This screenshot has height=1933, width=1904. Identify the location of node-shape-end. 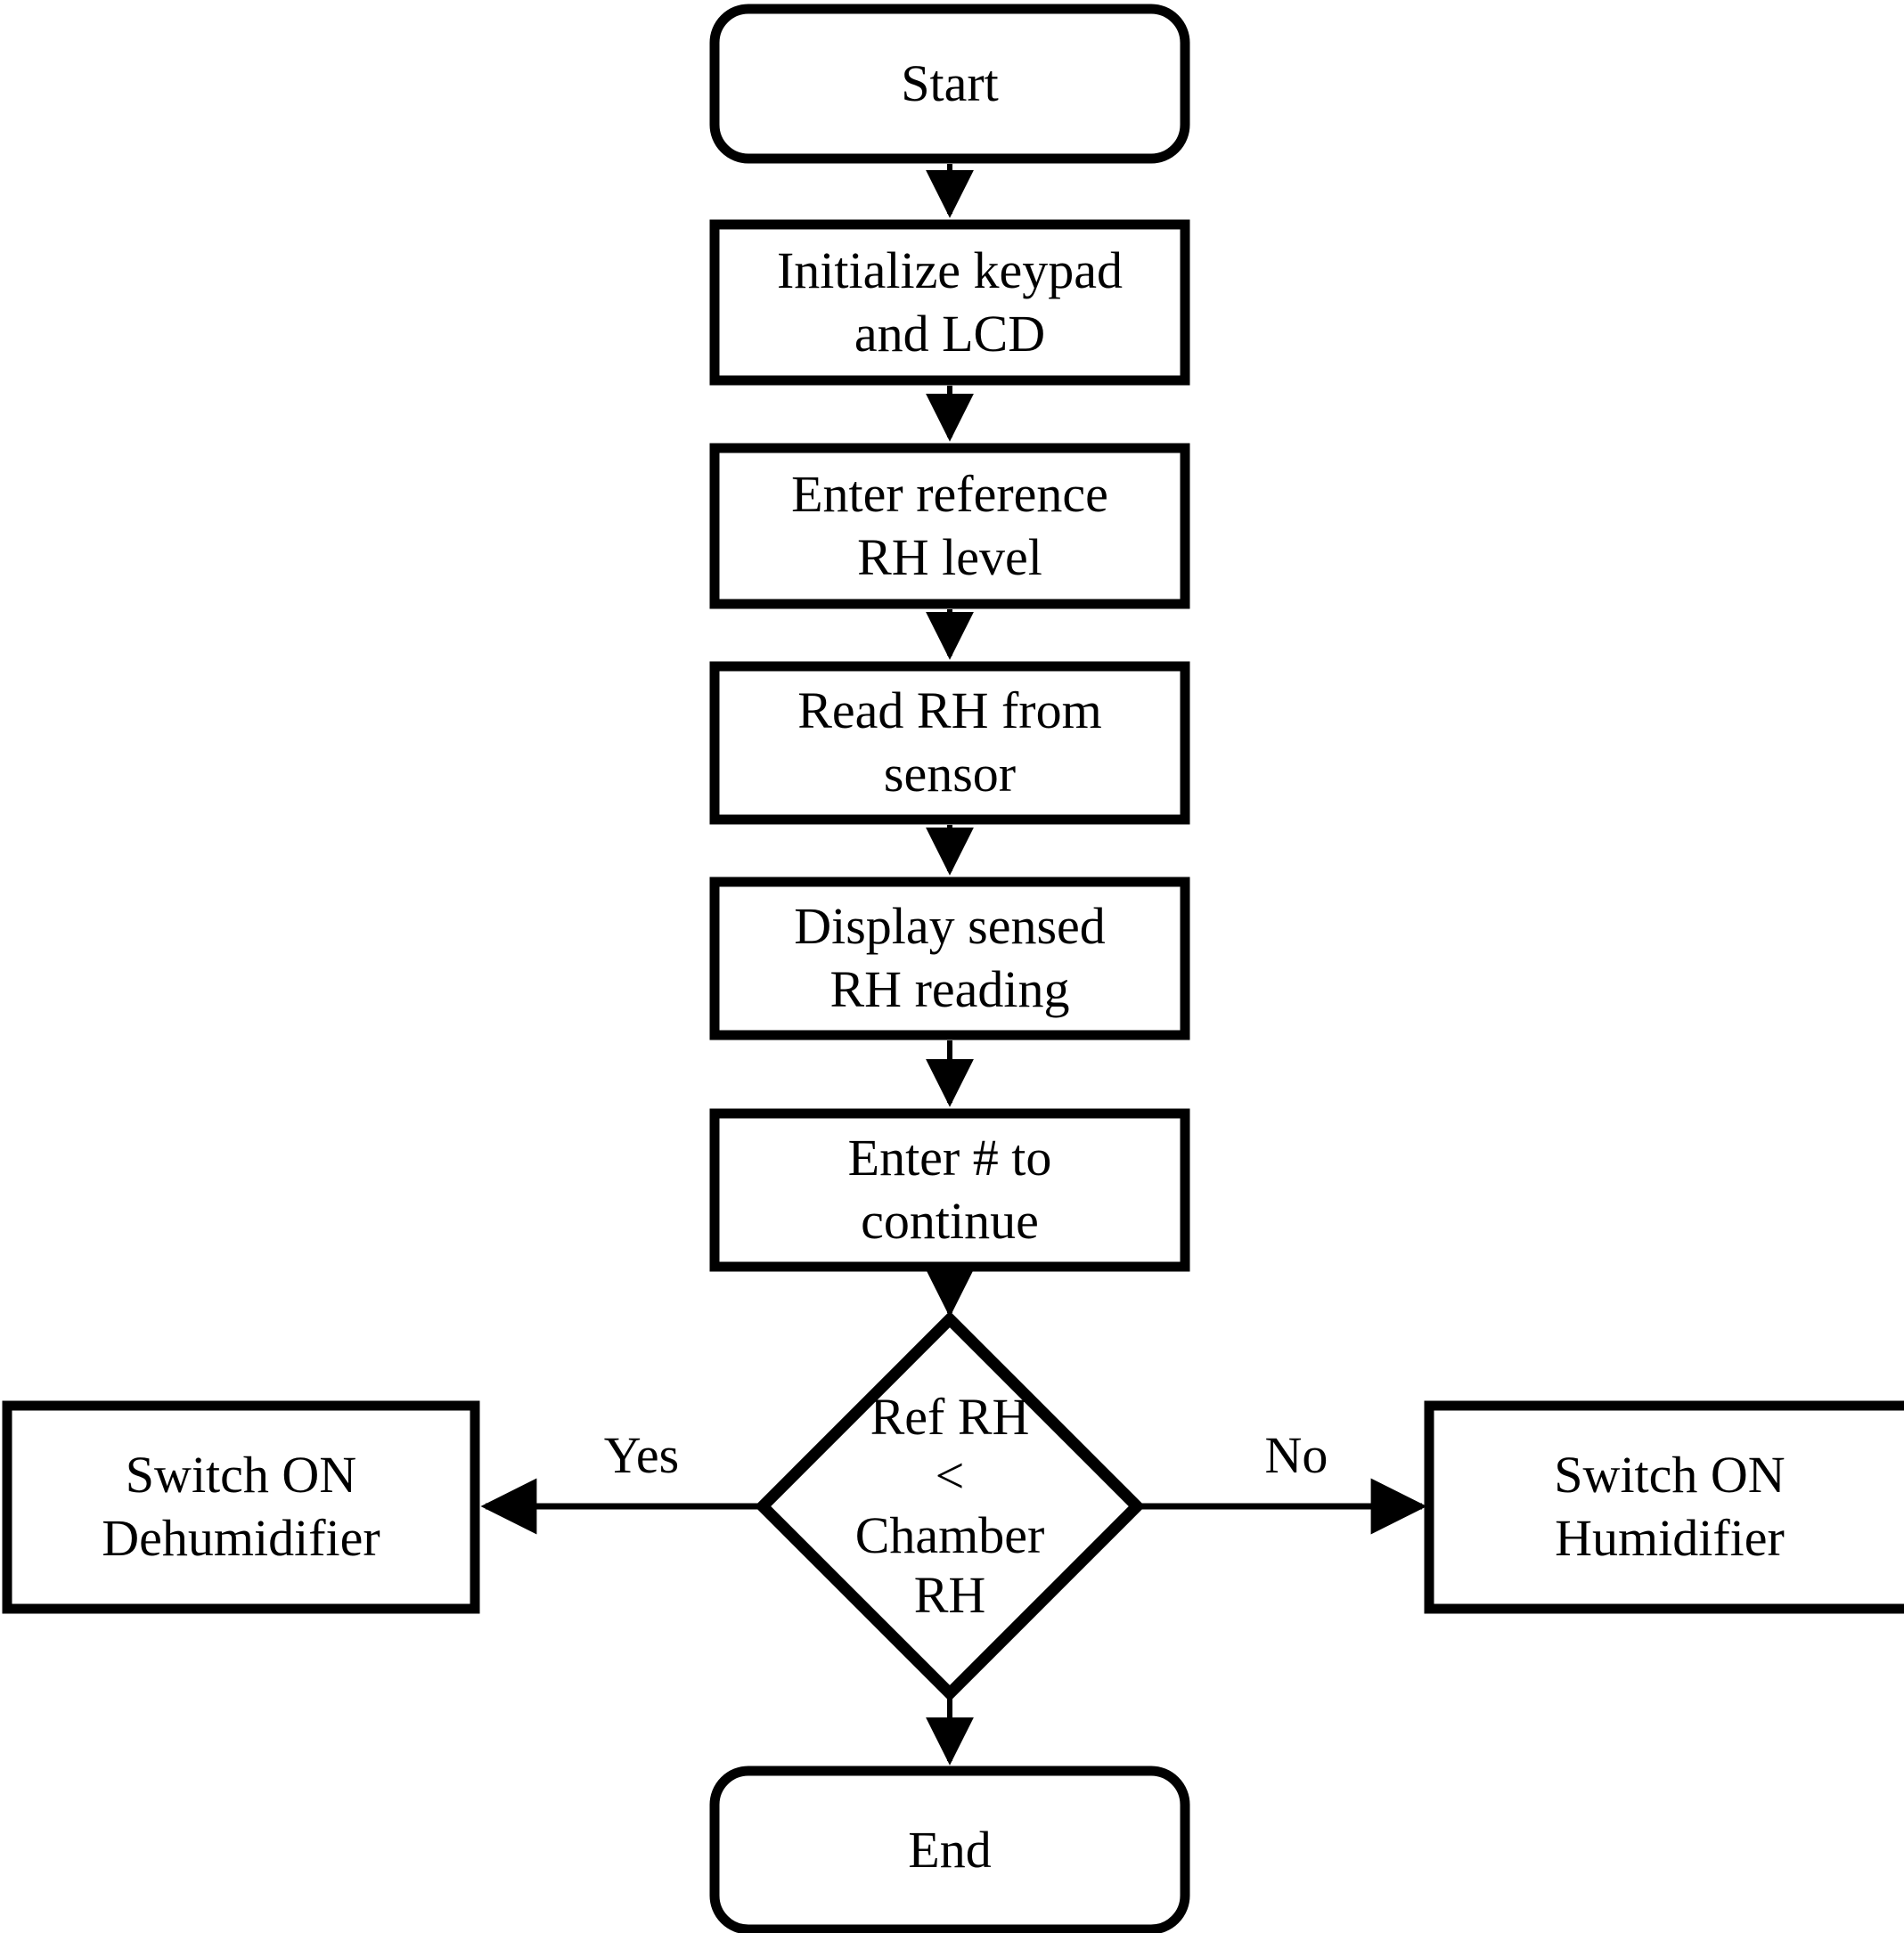
(949, 1849).